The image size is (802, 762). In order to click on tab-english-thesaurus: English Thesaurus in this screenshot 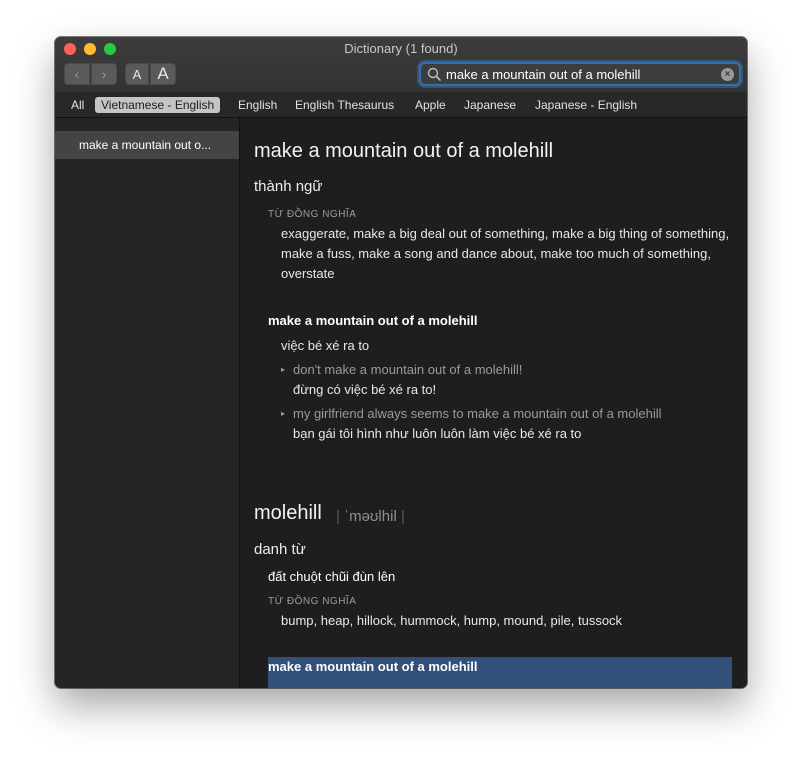, I will do `click(344, 105)`.